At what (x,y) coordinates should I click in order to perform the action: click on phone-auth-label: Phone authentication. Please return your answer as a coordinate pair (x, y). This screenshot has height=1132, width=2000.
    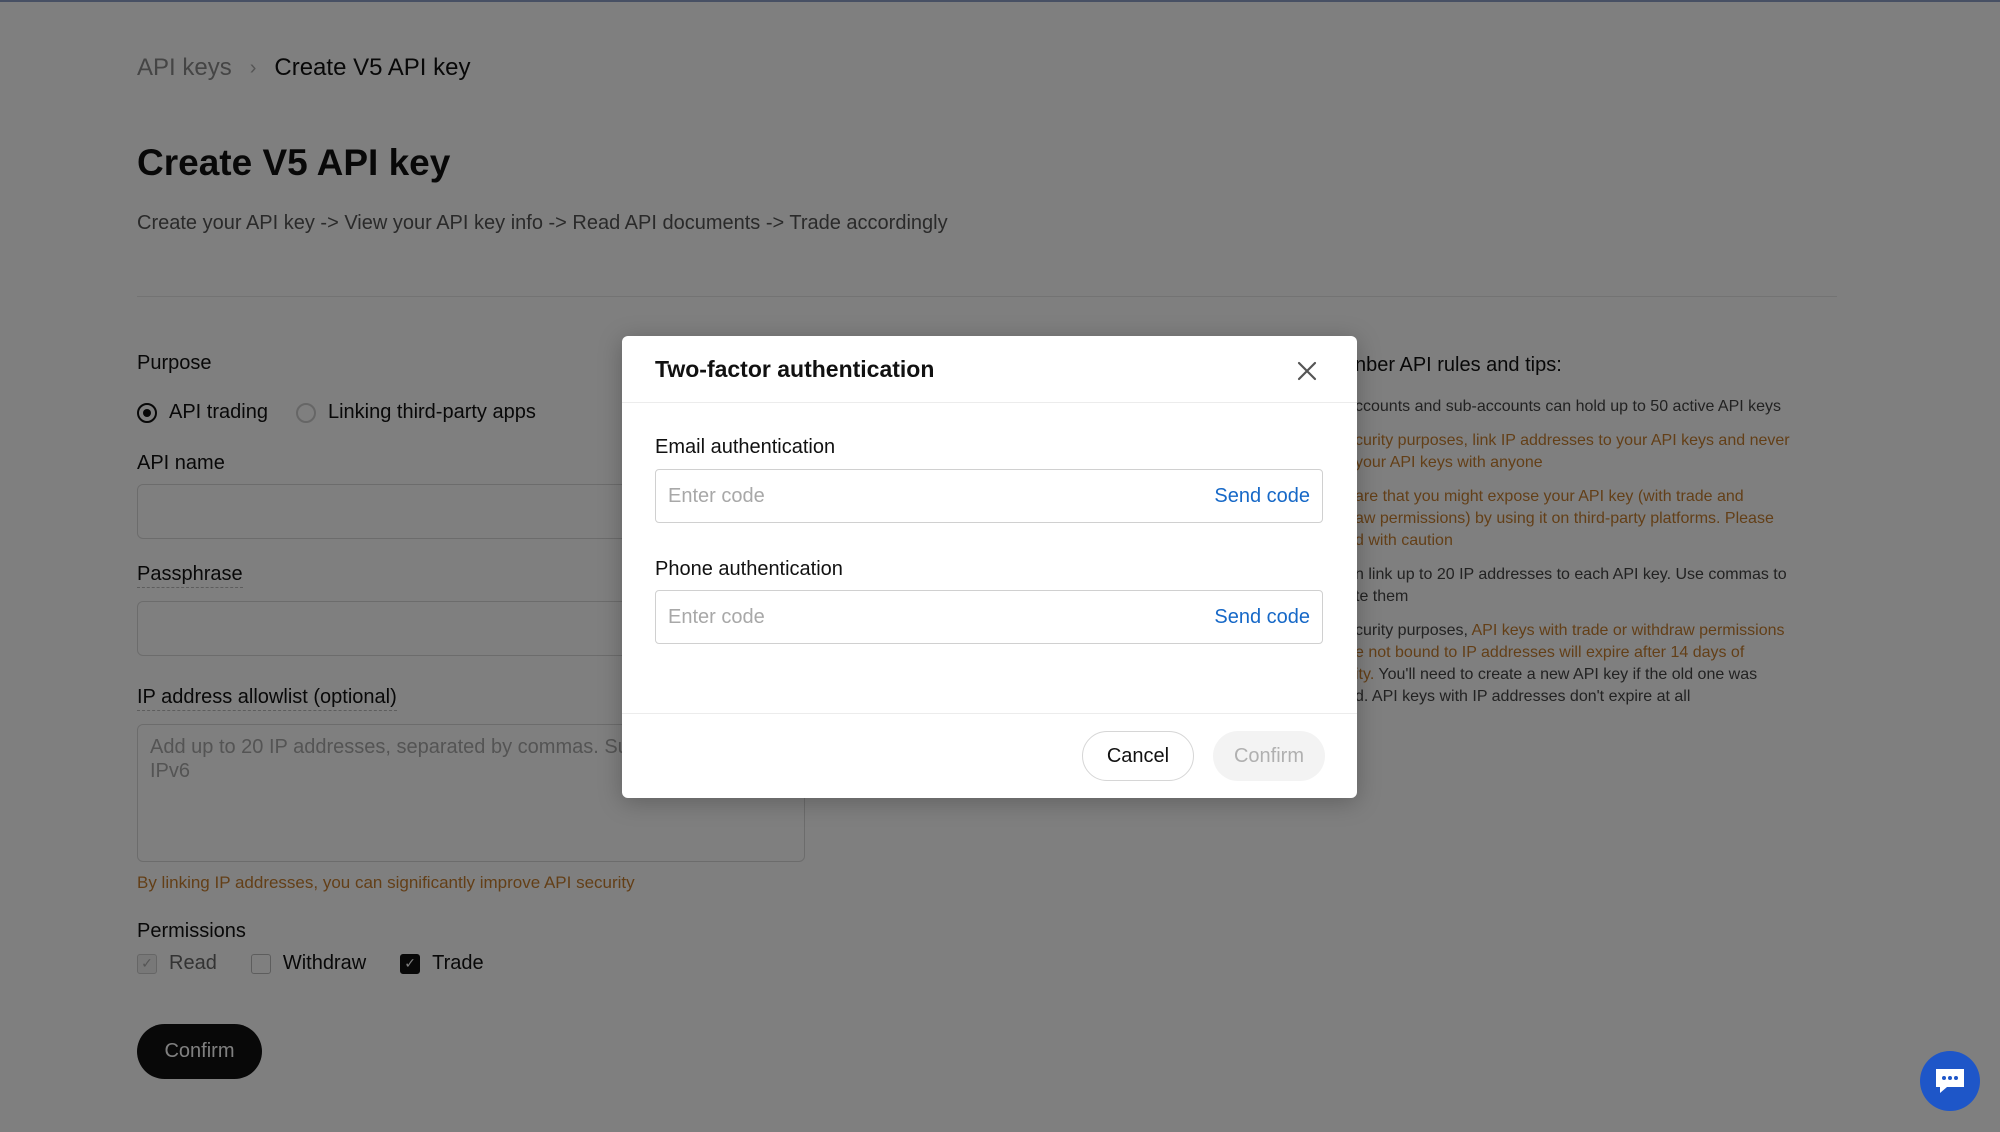
    Looking at the image, I should click on (749, 569).